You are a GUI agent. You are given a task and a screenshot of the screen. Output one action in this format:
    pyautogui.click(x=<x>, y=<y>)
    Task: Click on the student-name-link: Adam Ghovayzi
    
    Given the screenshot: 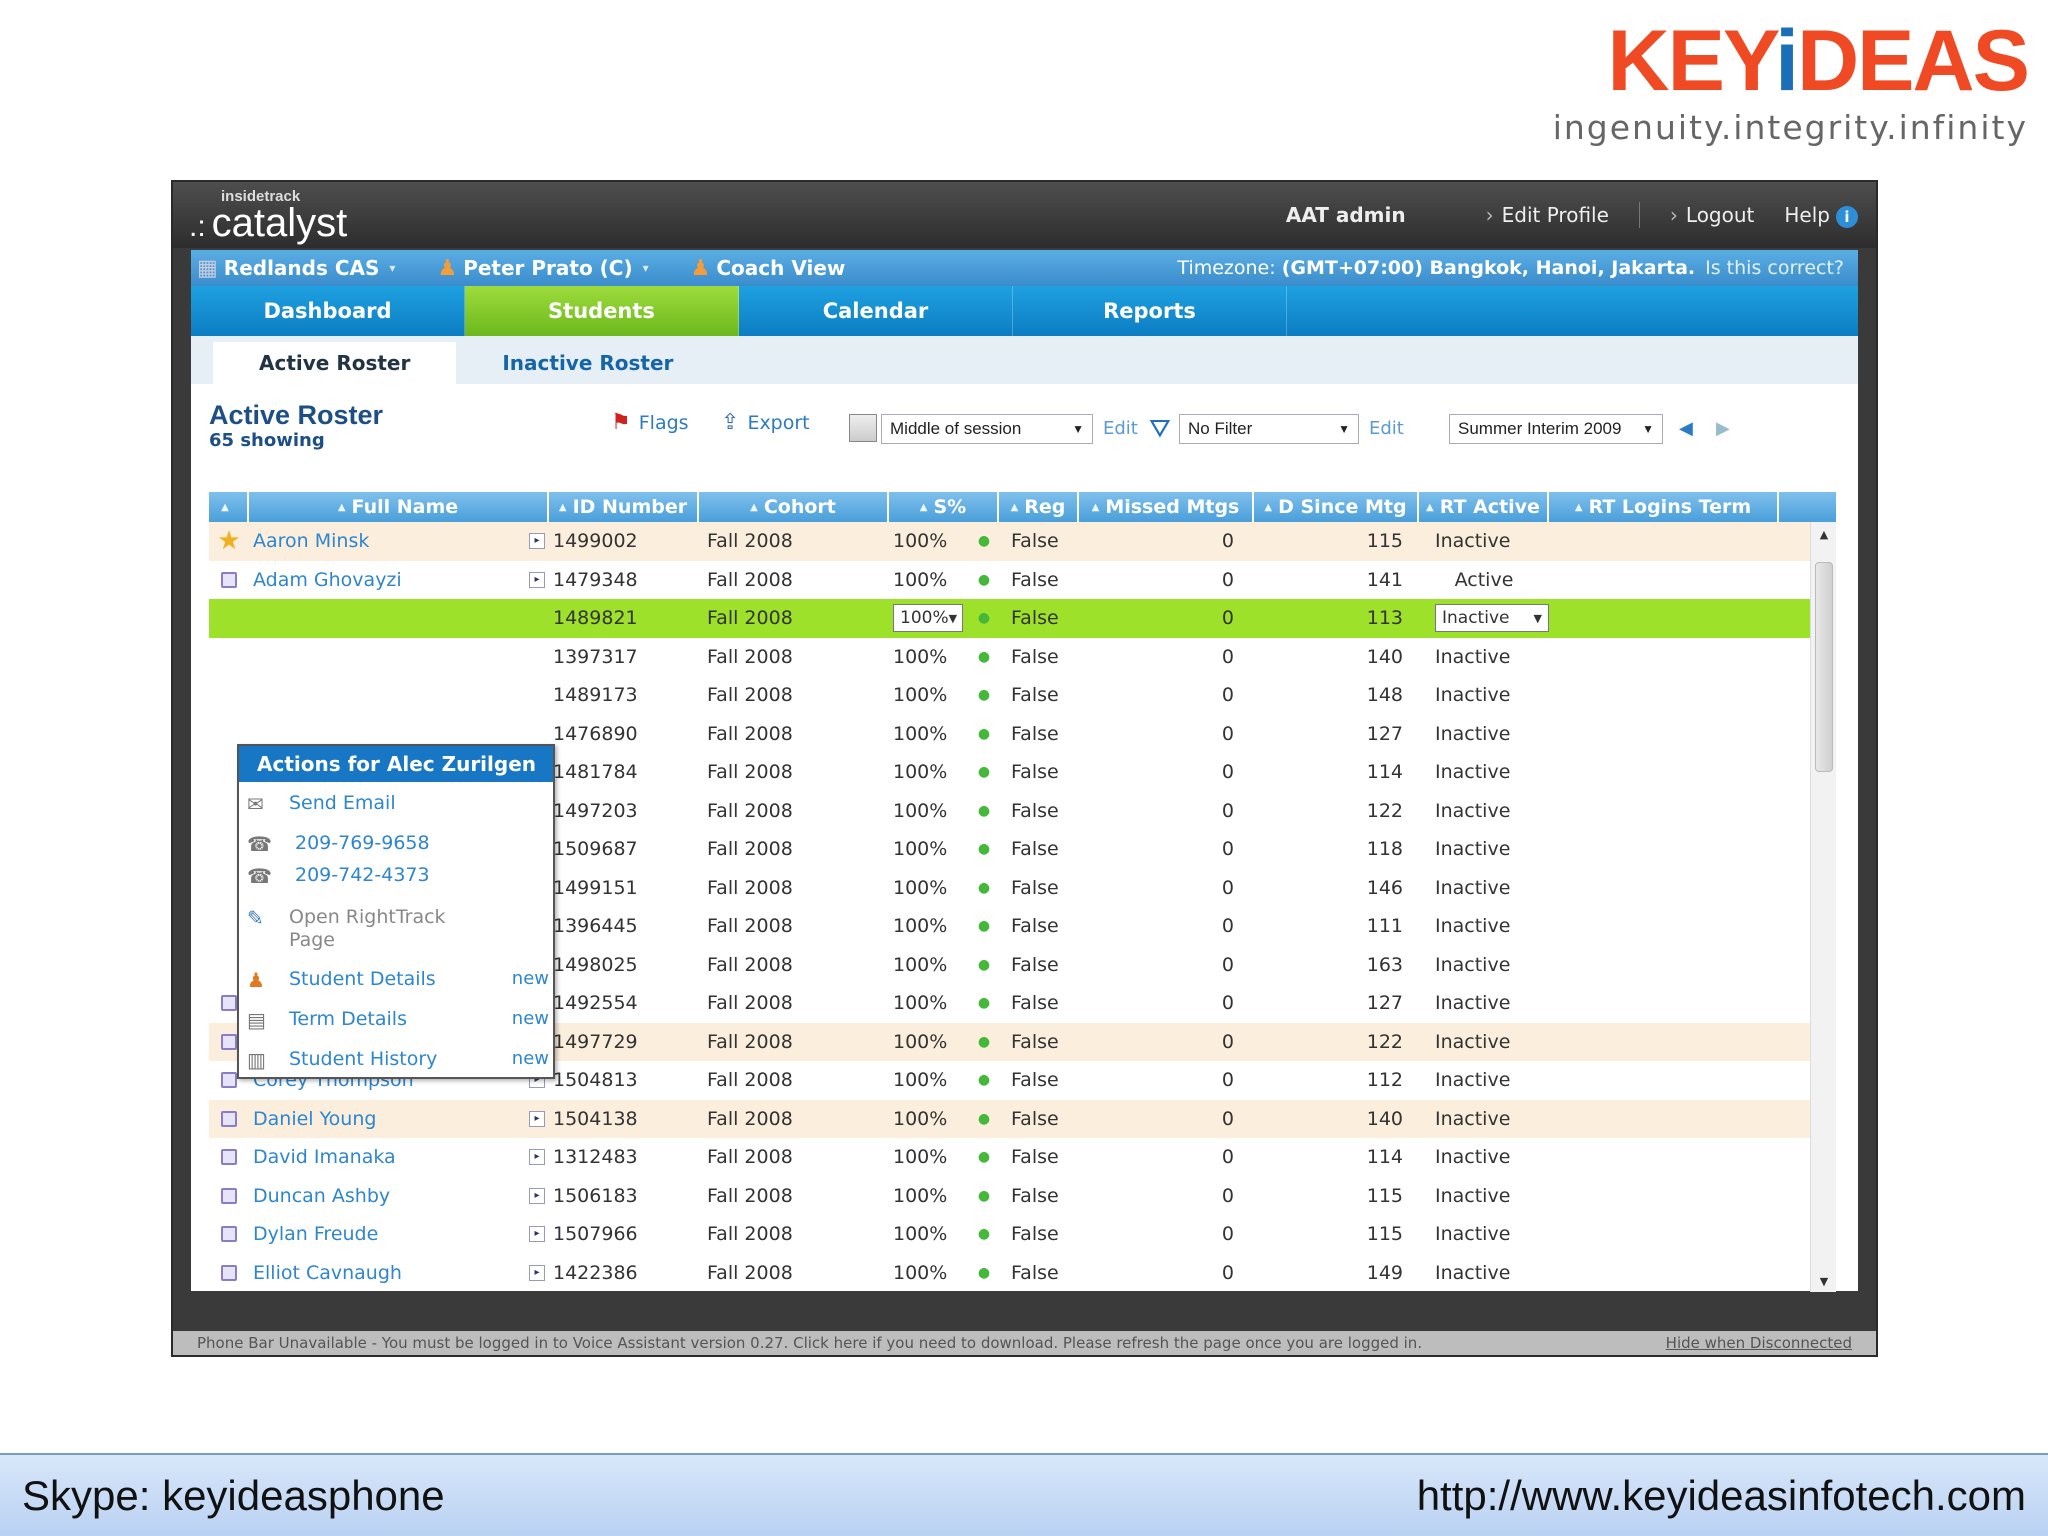 What is the action you would take?
    pyautogui.click(x=327, y=580)
    